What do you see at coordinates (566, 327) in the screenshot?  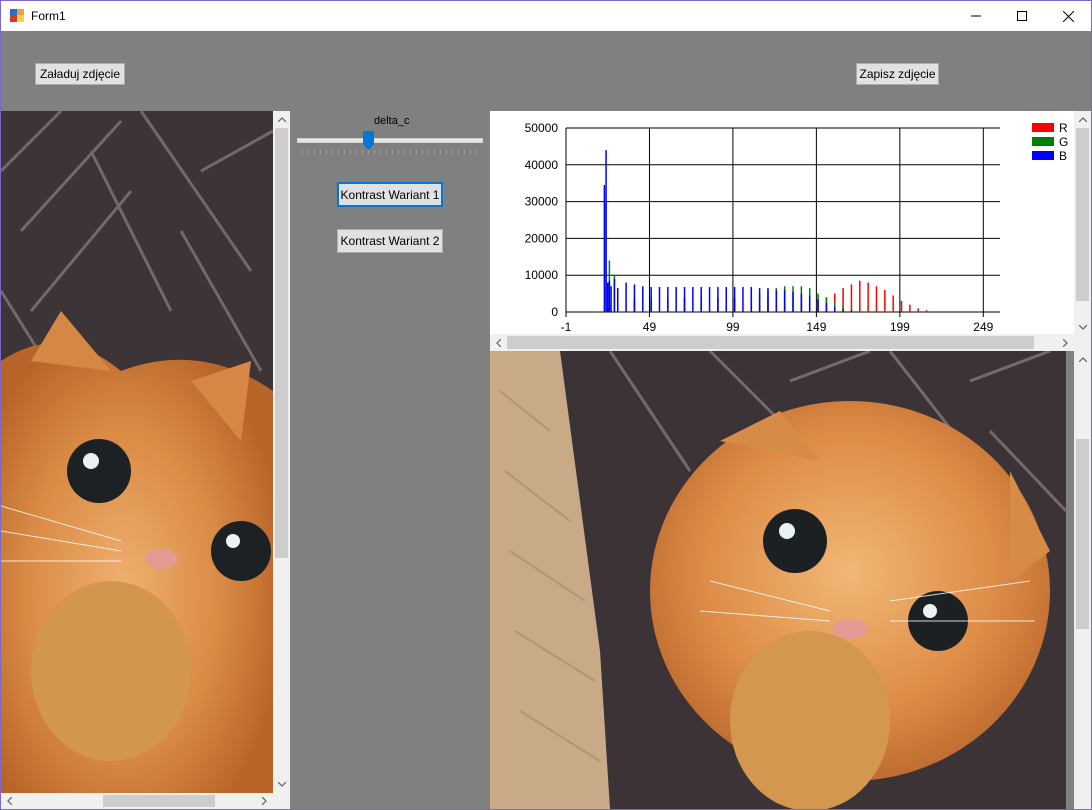 I see `x-tick-label: -1` at bounding box center [566, 327].